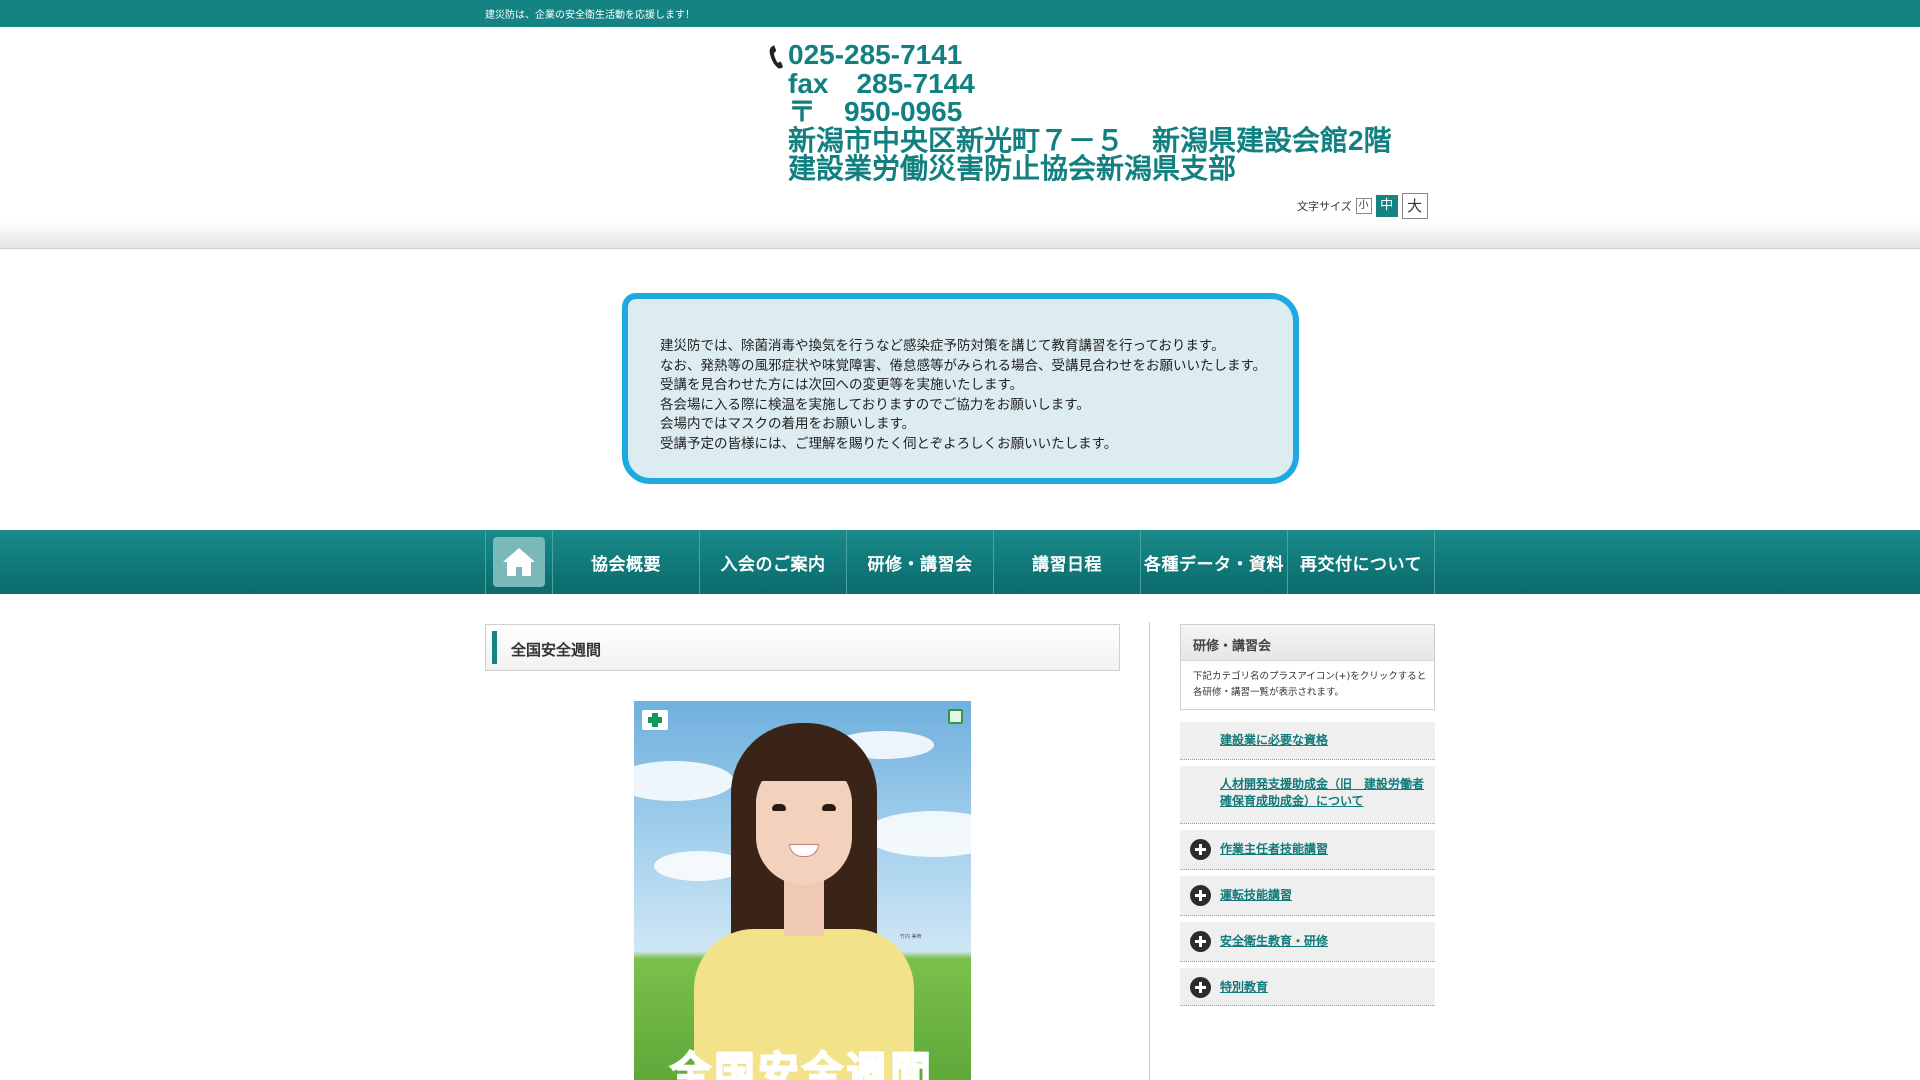  I want to click on nav-reissue: 再交付について, so click(1361, 562).